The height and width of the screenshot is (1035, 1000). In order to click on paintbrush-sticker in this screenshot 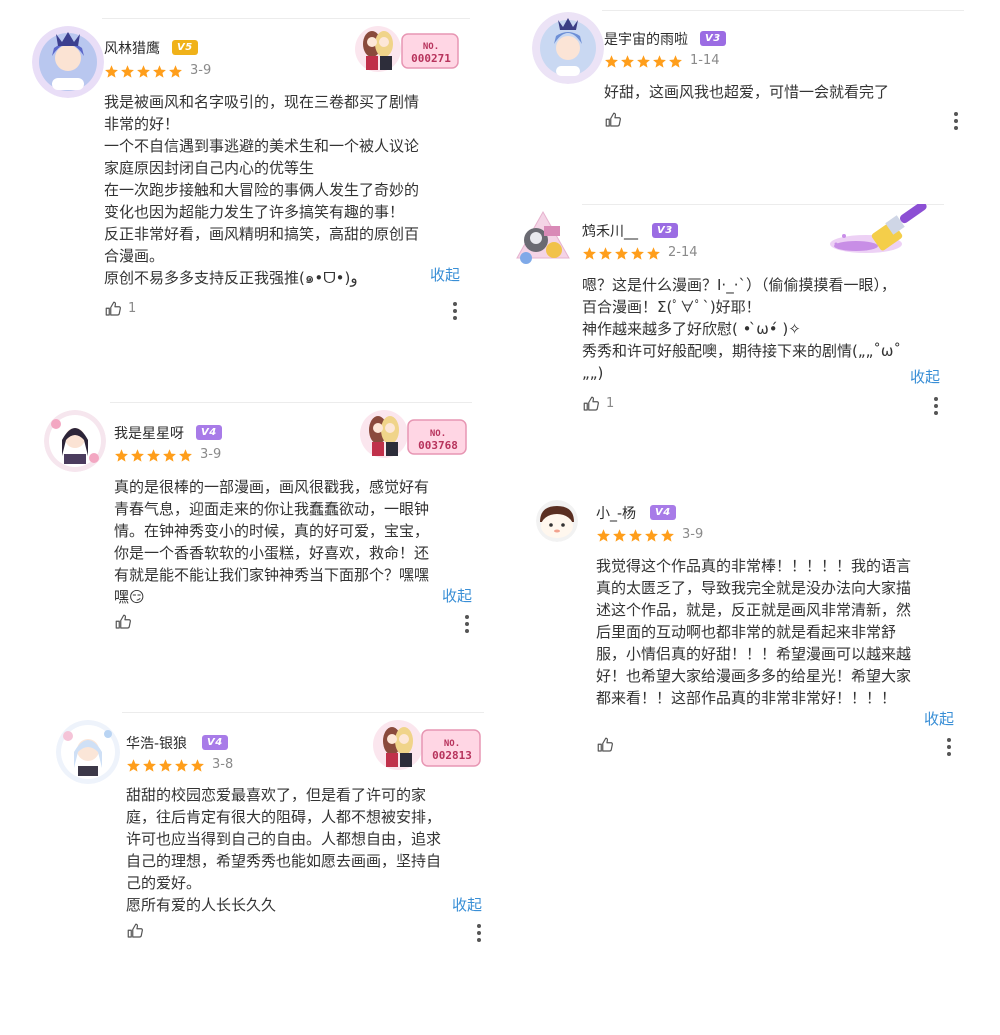, I will do `click(882, 234)`.